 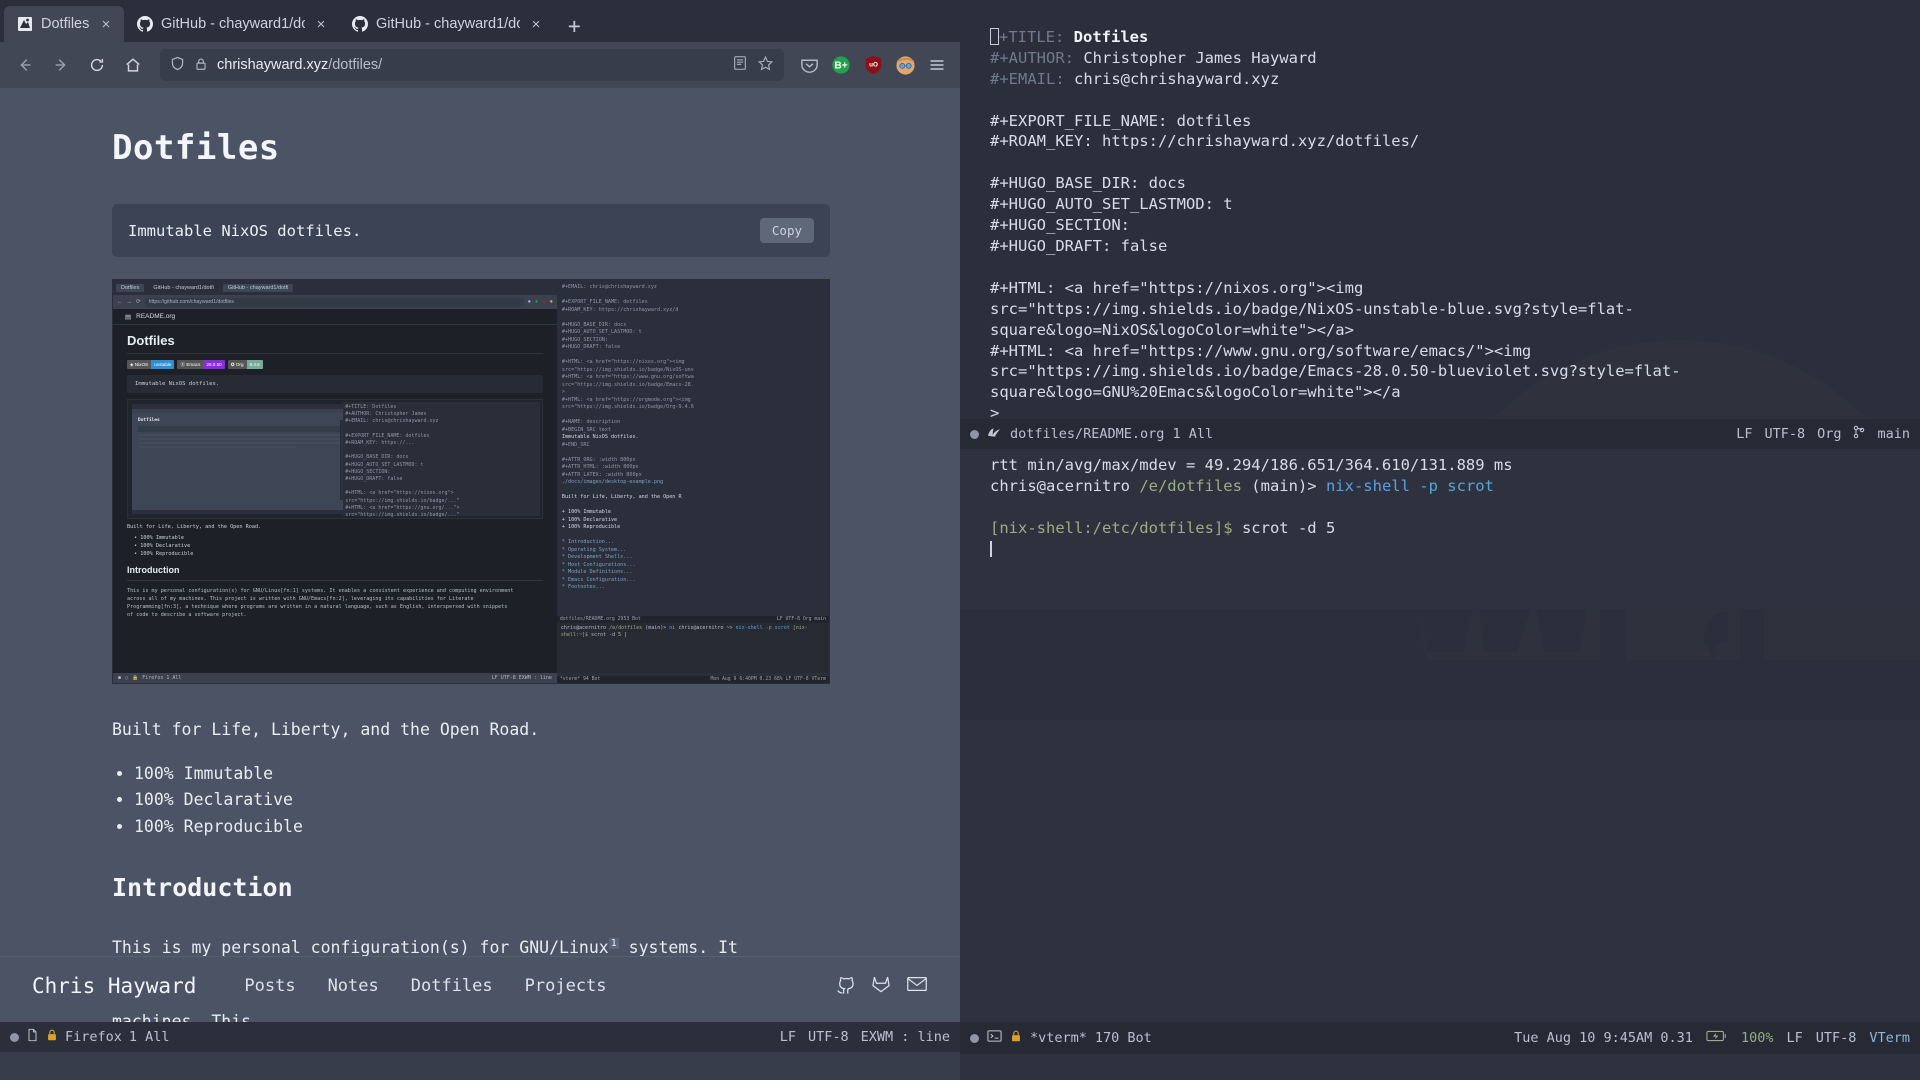 I want to click on exwm-modeline-right: LF UTF-8 EXWM : line, so click(x=865, y=1037).